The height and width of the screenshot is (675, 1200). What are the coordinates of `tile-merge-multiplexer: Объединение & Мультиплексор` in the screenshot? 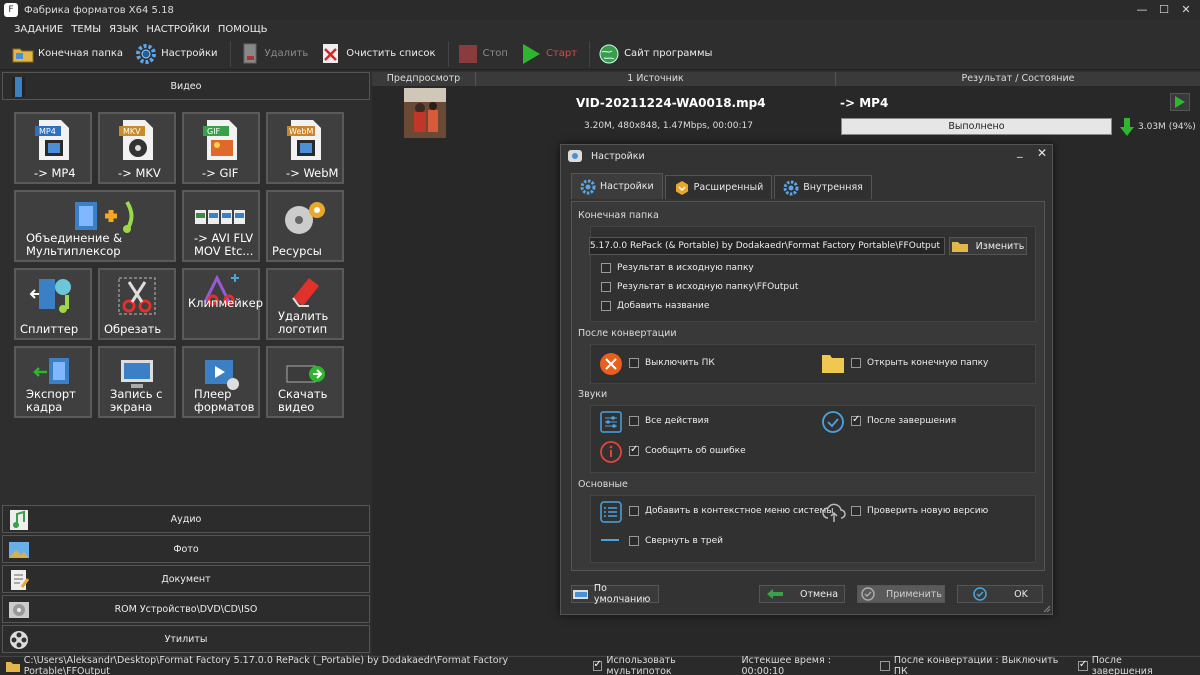 It's located at (95, 226).